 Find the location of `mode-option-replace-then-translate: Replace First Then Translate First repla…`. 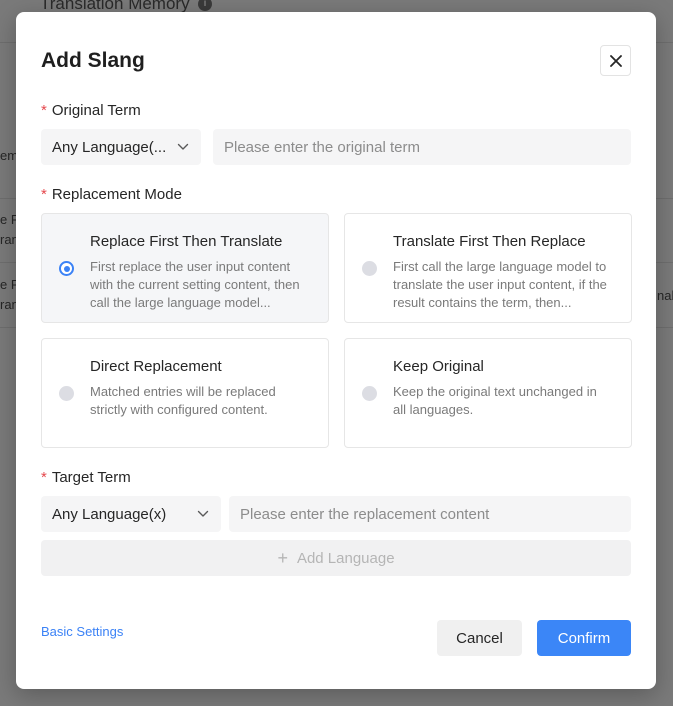

mode-option-replace-then-translate: Replace First Then Translate First repla… is located at coordinates (185, 268).